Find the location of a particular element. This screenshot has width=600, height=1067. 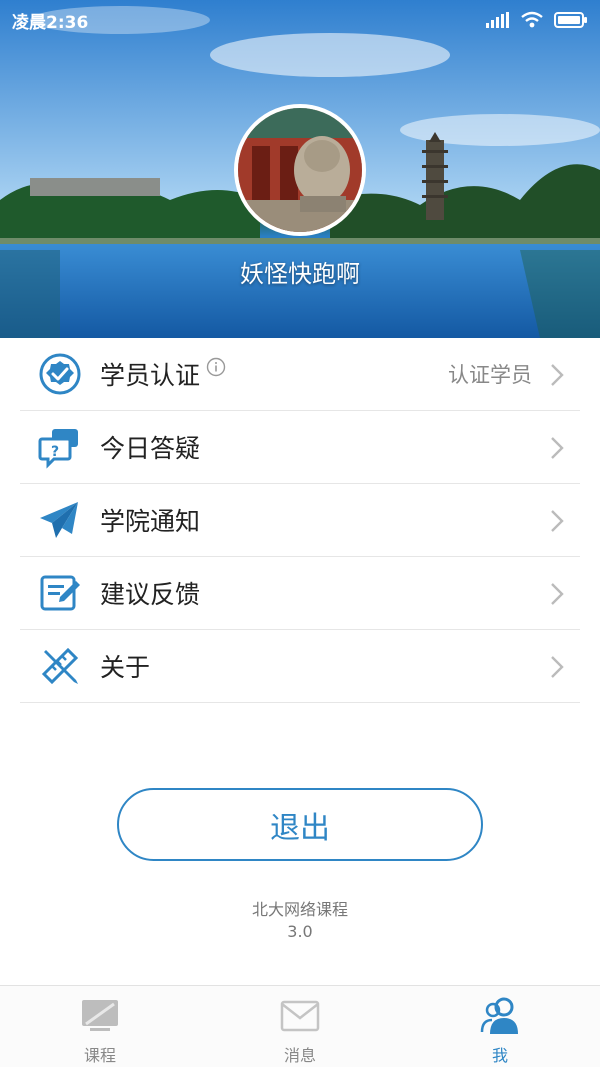

verification-status: 认证学员 is located at coordinates (490, 375).